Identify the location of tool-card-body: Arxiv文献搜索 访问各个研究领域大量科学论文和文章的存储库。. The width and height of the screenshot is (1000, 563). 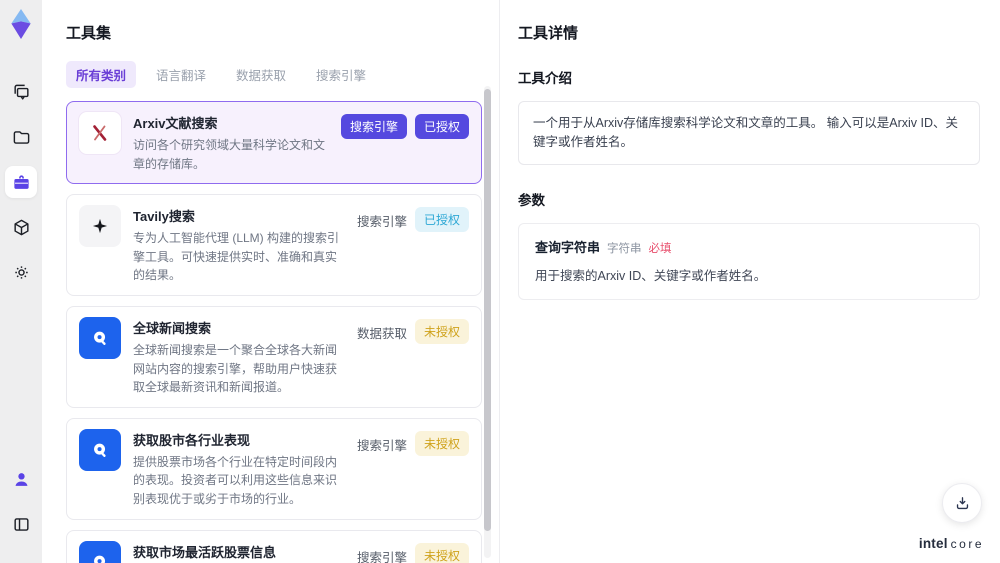
(231, 142).